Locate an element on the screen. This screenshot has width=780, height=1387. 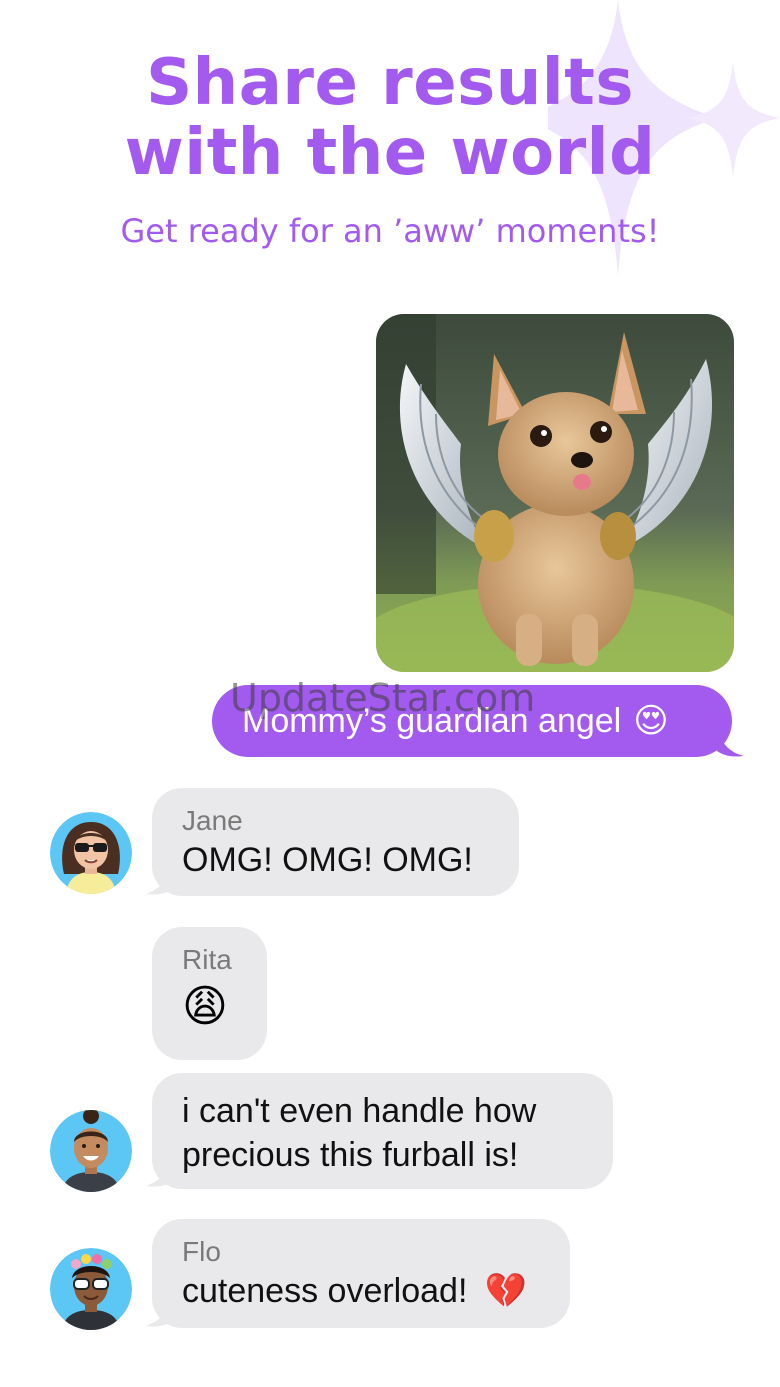
page-title: Share results with the world is located at coordinates (390, 118).